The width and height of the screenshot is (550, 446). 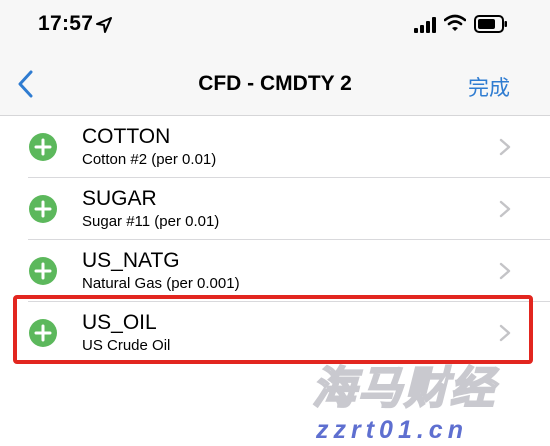 What do you see at coordinates (392, 430) in the screenshot?
I see `watermark-url: zzrt01.cn` at bounding box center [392, 430].